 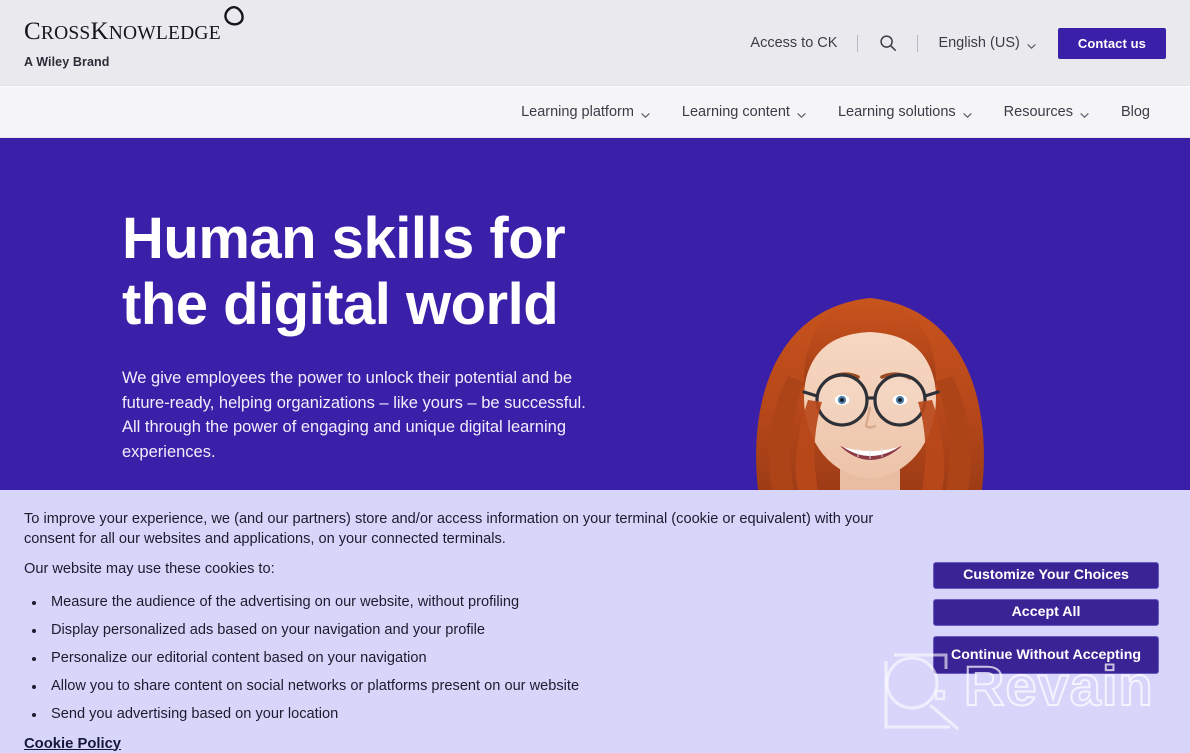 I want to click on nav-item-resources: Resources, so click(x=1046, y=112).